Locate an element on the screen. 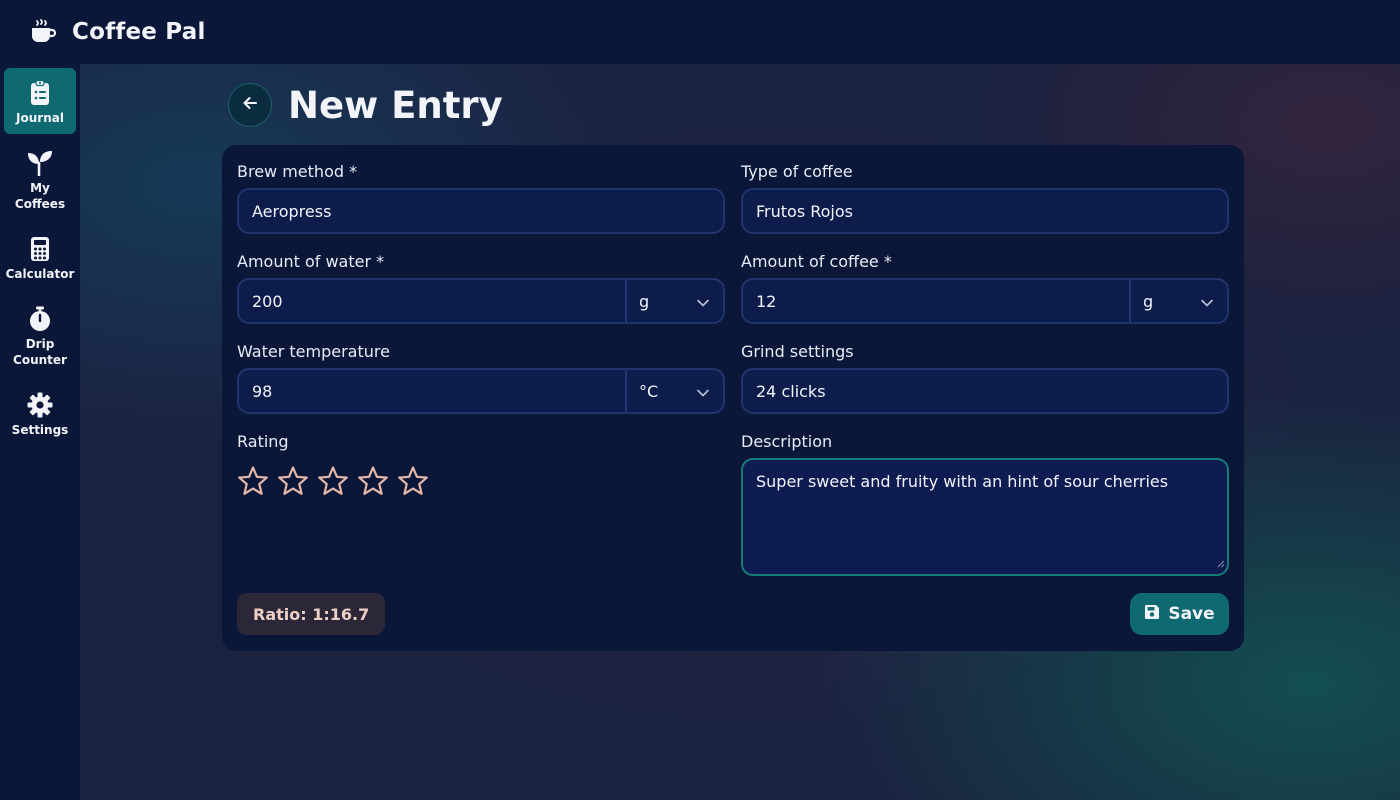 This screenshot has width=1400, height=800. rating-label: Rating is located at coordinates (263, 441).